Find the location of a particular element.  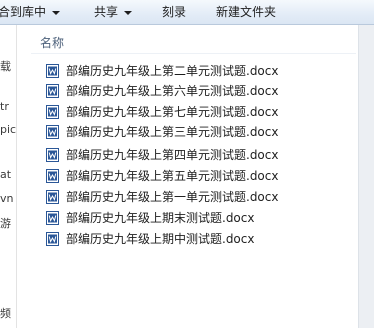

file-name: 部编历史九年级上第四单元测试题.docx is located at coordinates (172, 155).